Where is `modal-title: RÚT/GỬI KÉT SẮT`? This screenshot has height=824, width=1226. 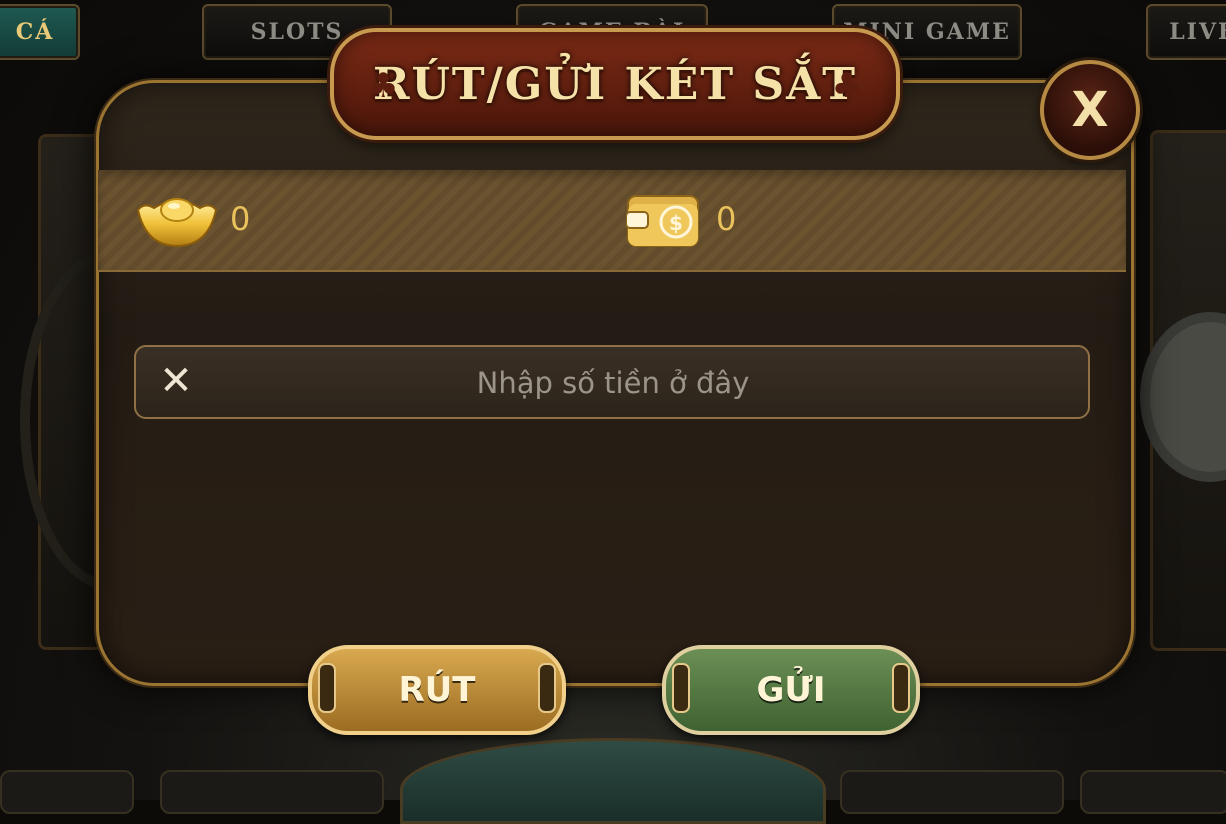 modal-title: RÚT/GỬI KÉT SẮT is located at coordinates (615, 84).